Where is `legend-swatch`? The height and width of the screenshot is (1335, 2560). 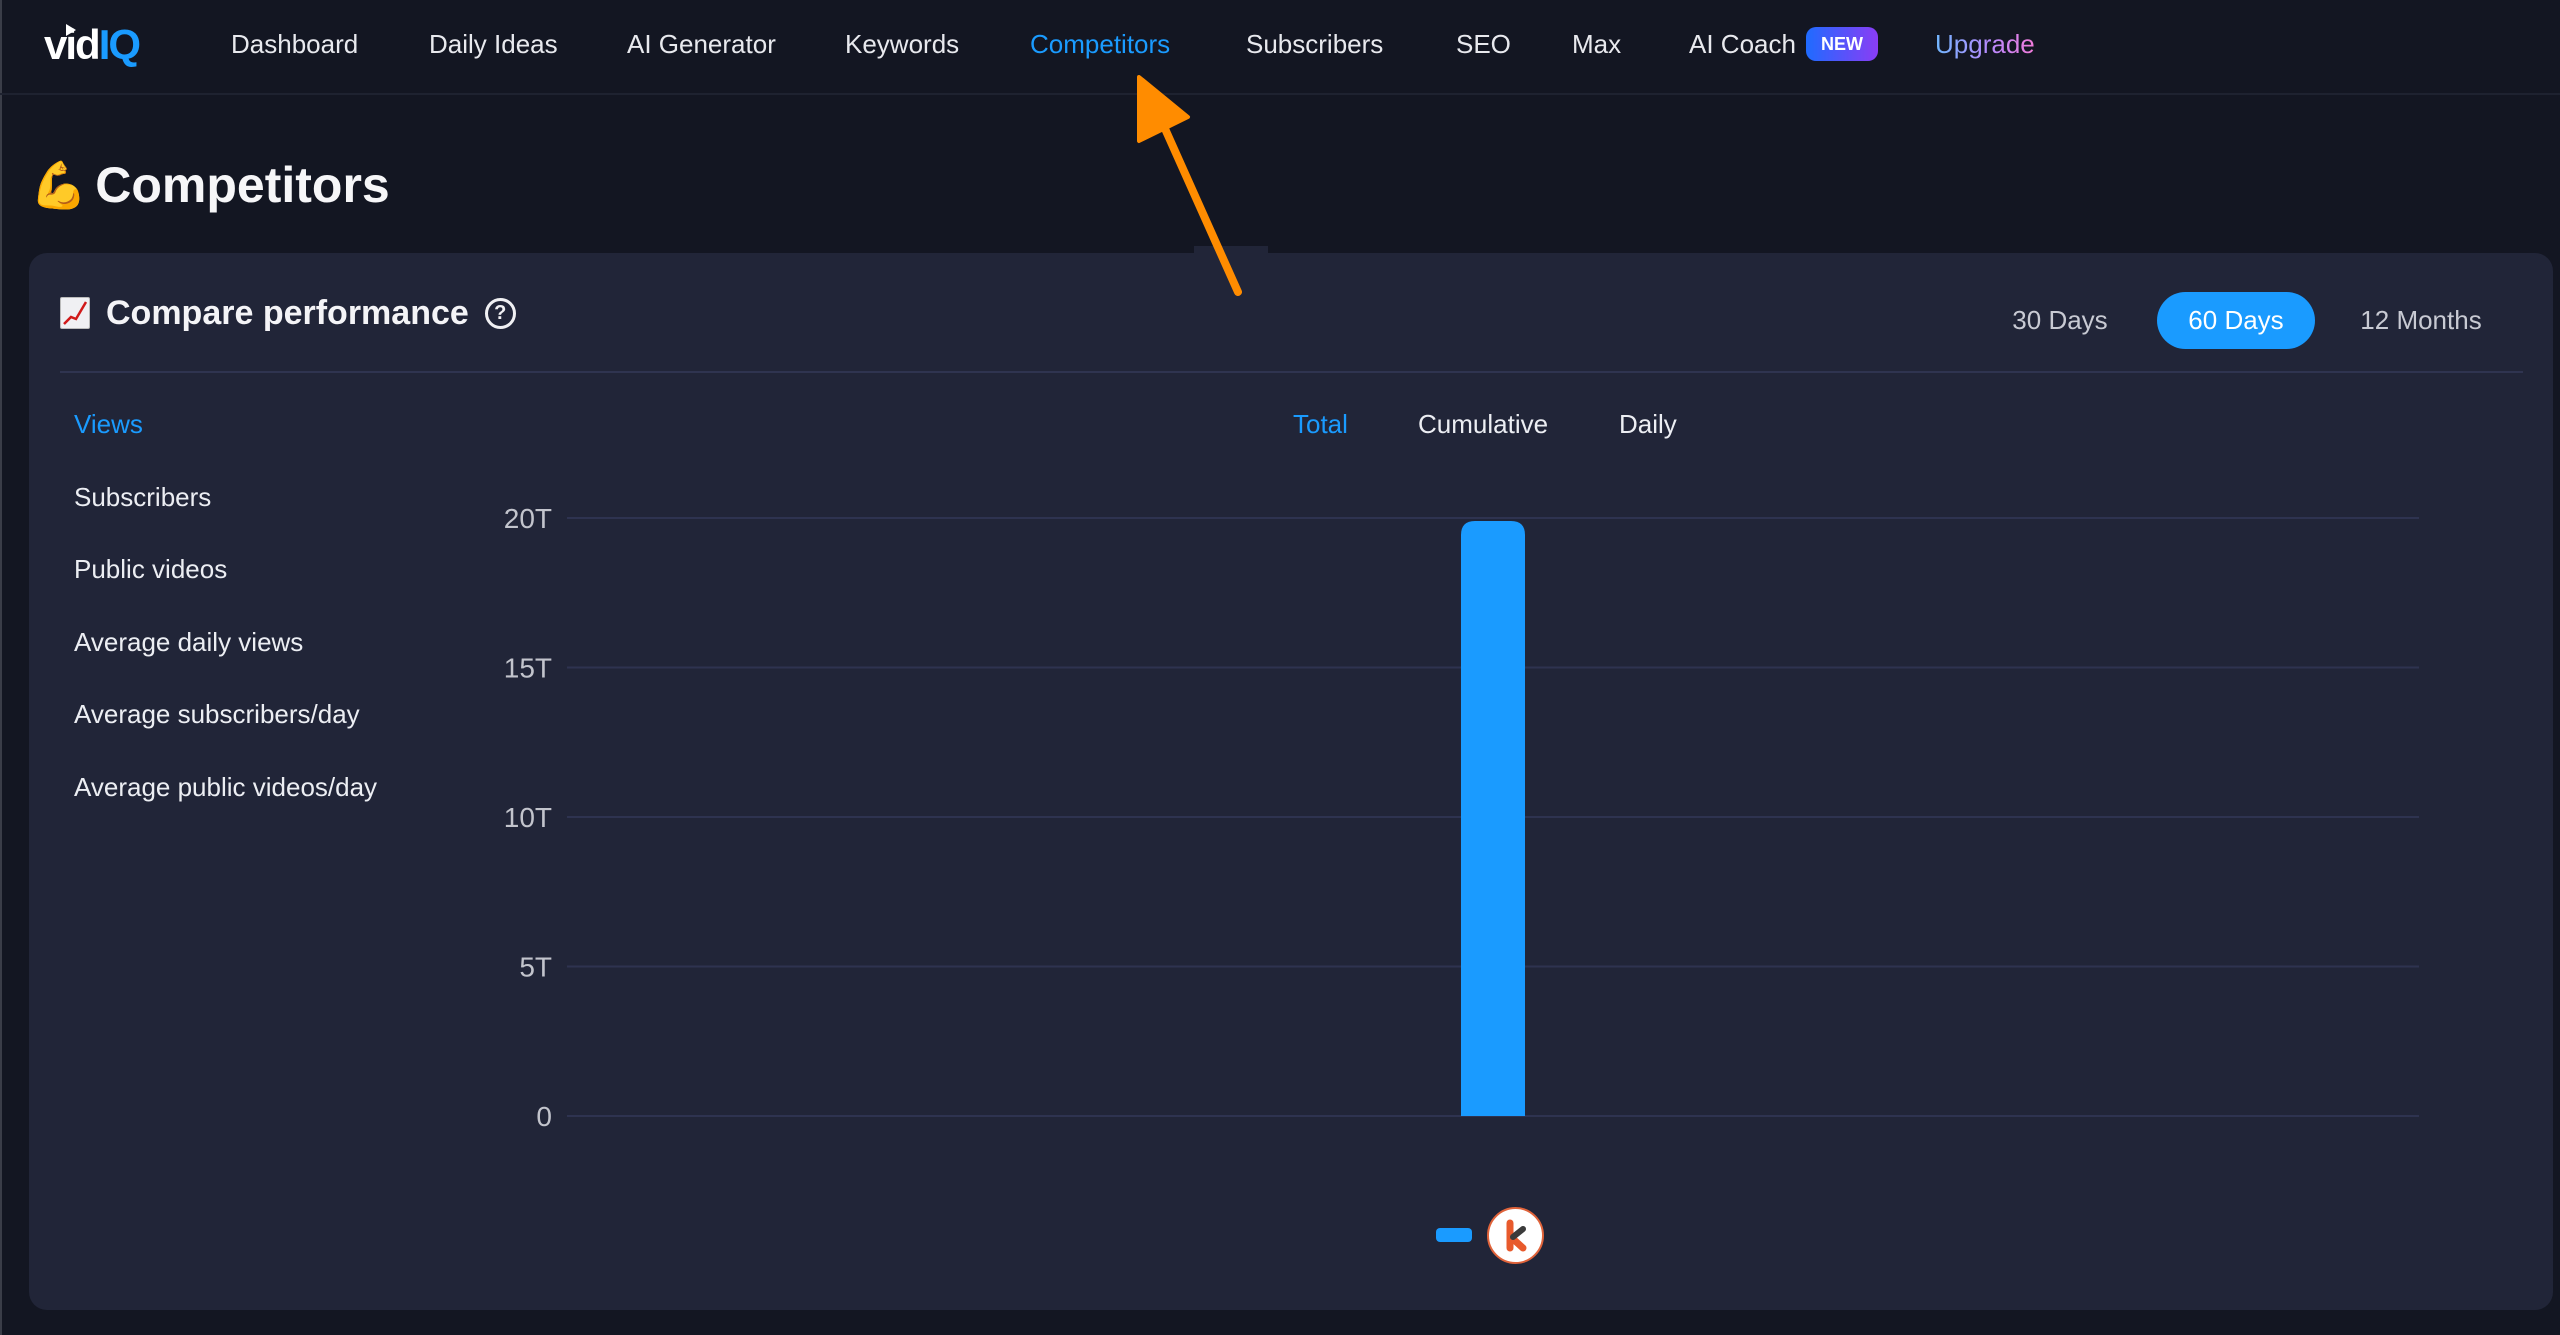
legend-swatch is located at coordinates (1454, 1235).